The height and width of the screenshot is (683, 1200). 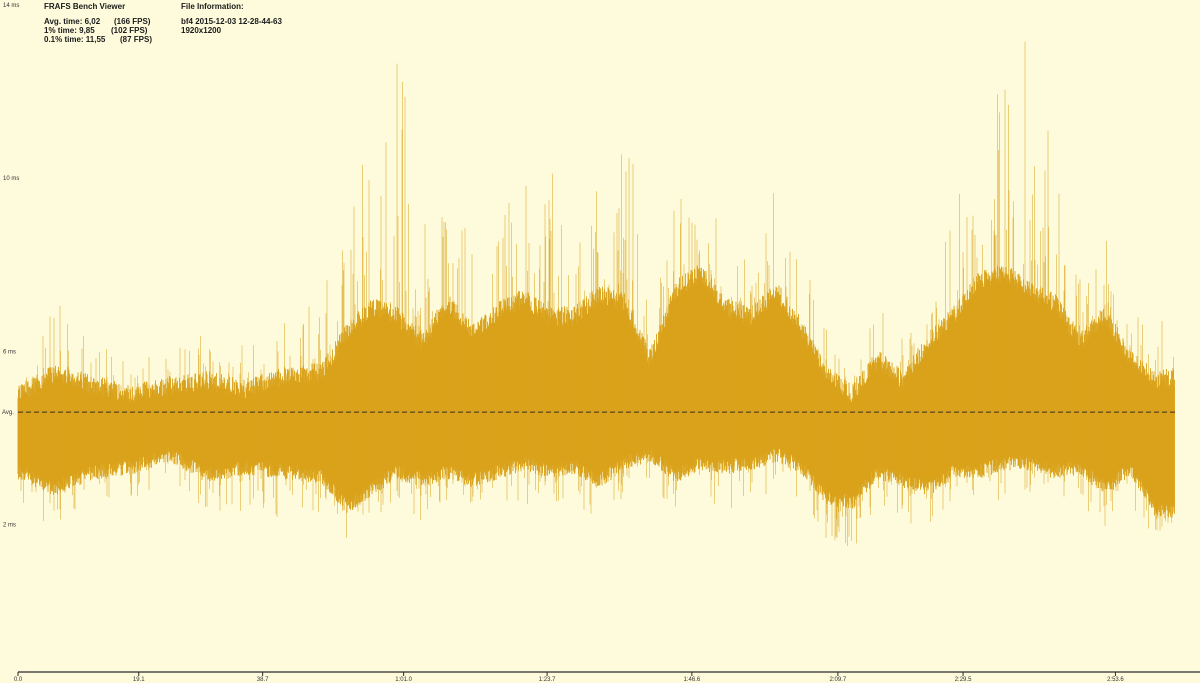 I want to click on x-tick-label: 1:46.6, so click(x=692, y=680).